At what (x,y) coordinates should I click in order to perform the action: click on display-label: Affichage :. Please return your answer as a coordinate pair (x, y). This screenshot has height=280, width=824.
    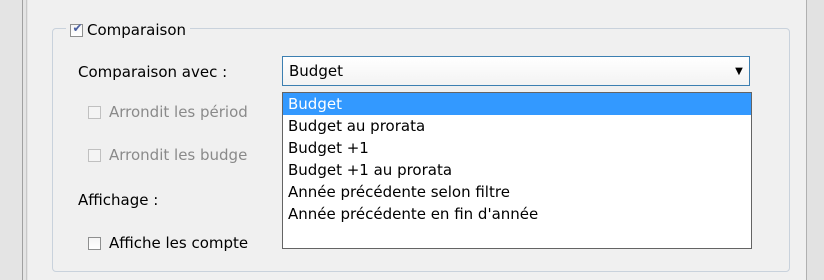
    Looking at the image, I should click on (118, 200).